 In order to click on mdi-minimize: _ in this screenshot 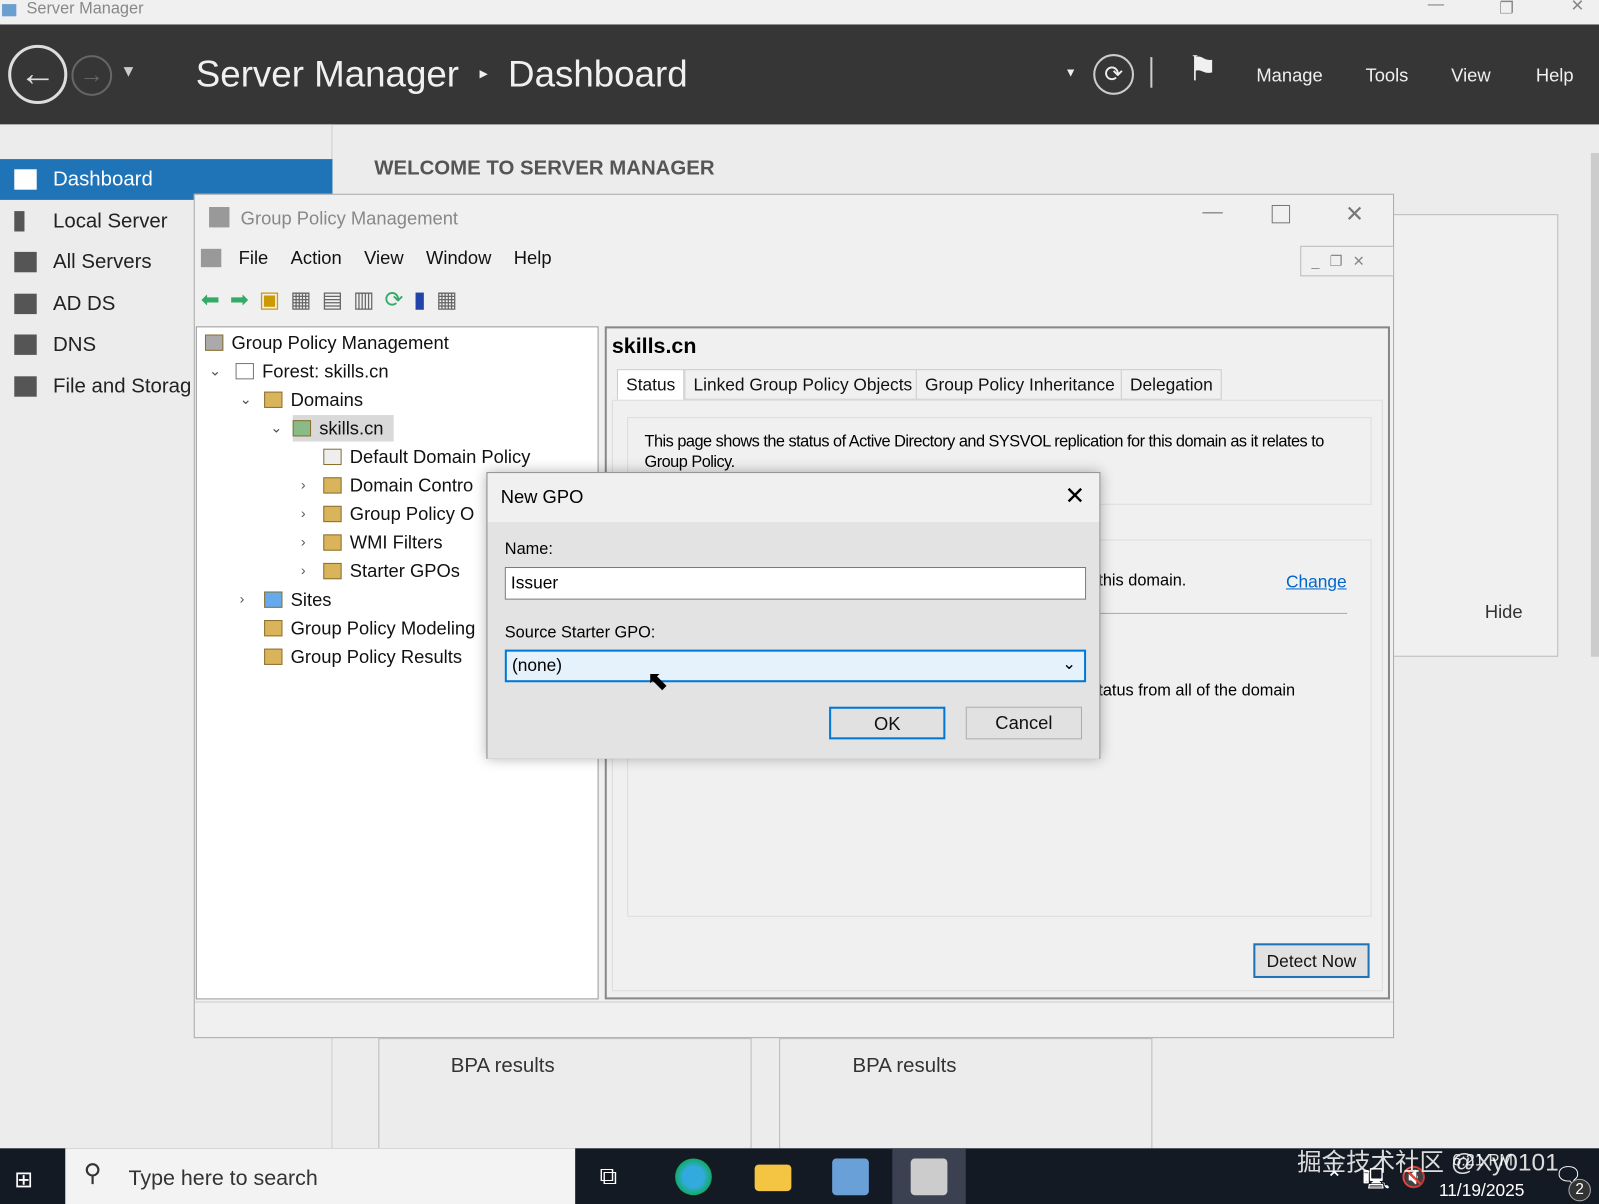, I will do `click(1315, 261)`.